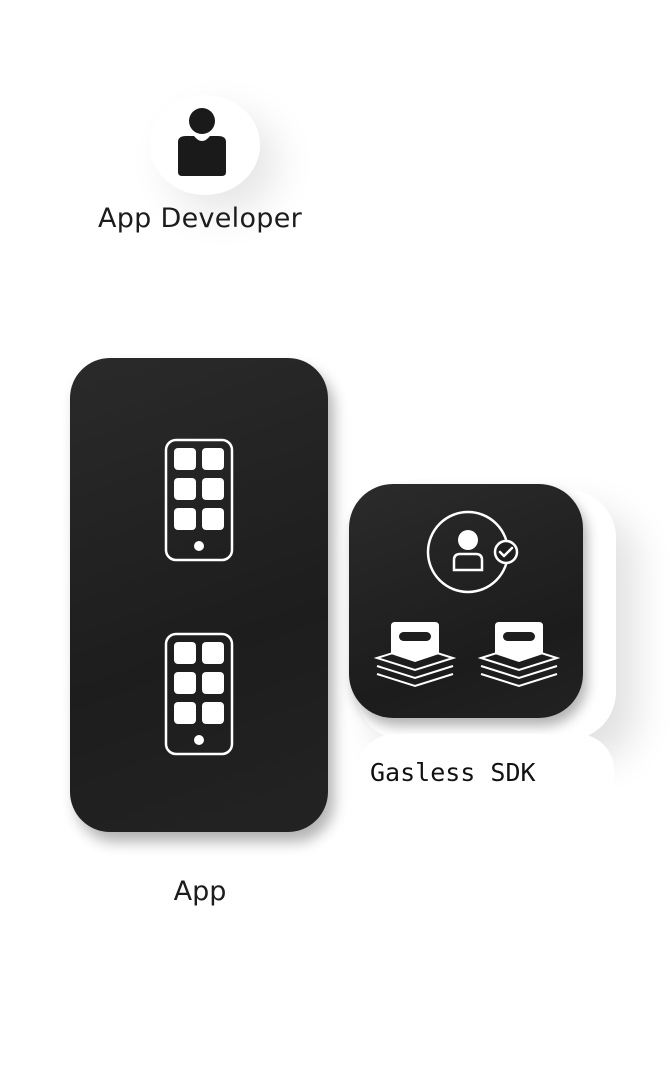 The image size is (670, 1070). I want to click on app-label: App, so click(200, 891).